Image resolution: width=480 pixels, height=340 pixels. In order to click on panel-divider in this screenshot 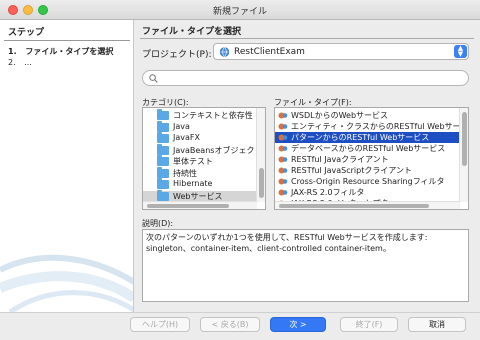, I will do `click(307, 38)`.